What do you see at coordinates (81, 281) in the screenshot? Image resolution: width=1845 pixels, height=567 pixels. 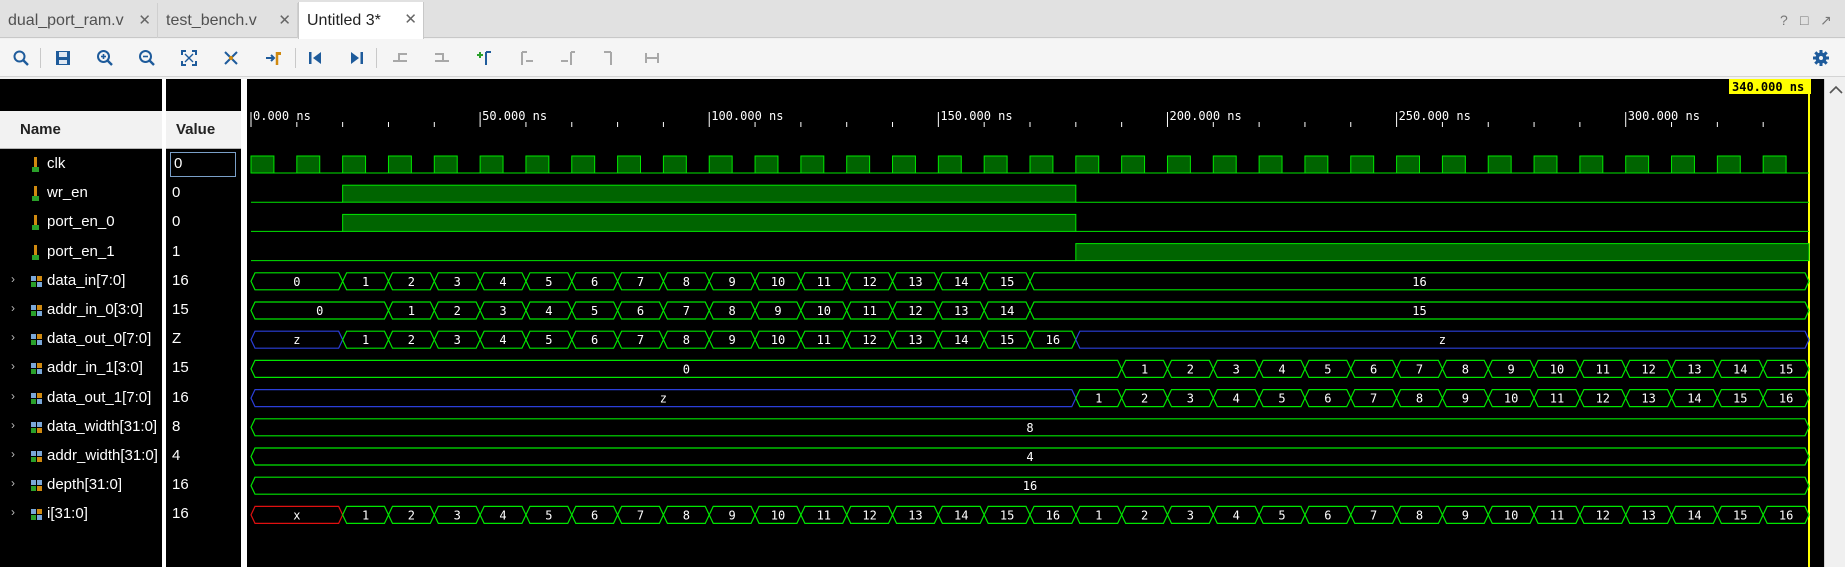 I see `signal-row: › data_in[7:0]` at bounding box center [81, 281].